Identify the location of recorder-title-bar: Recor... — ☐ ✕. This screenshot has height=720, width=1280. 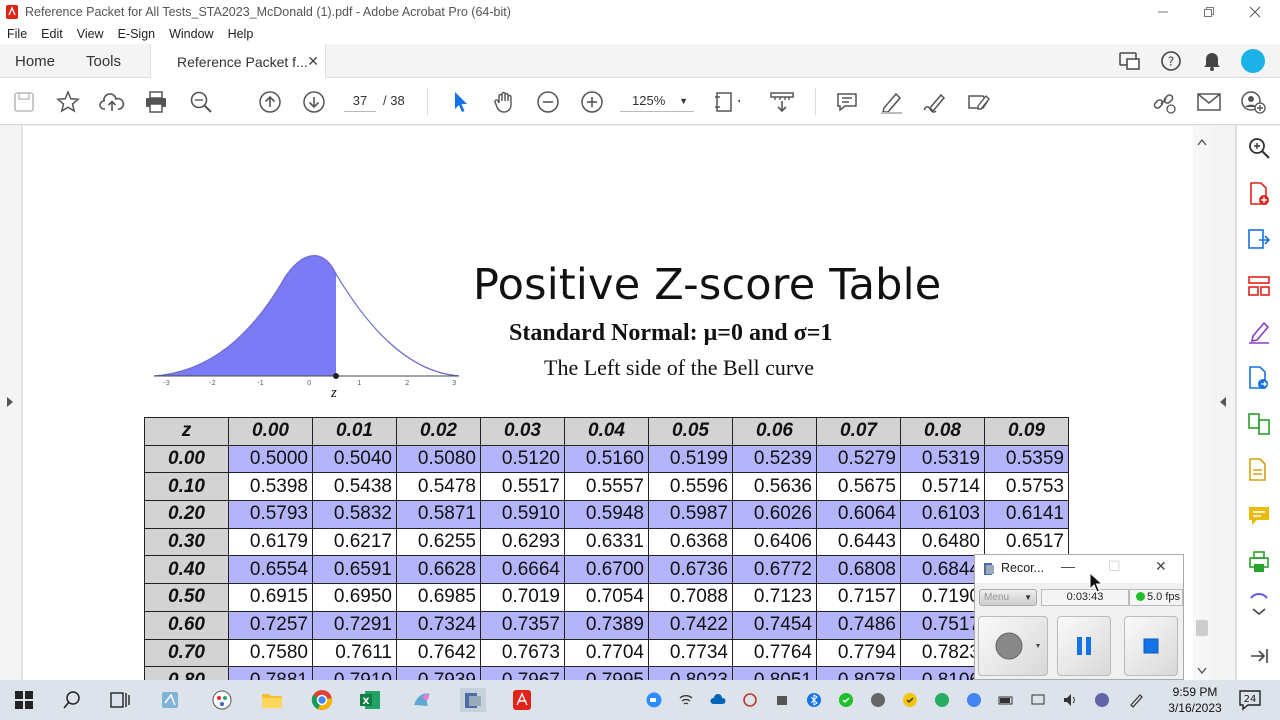
(1079, 569).